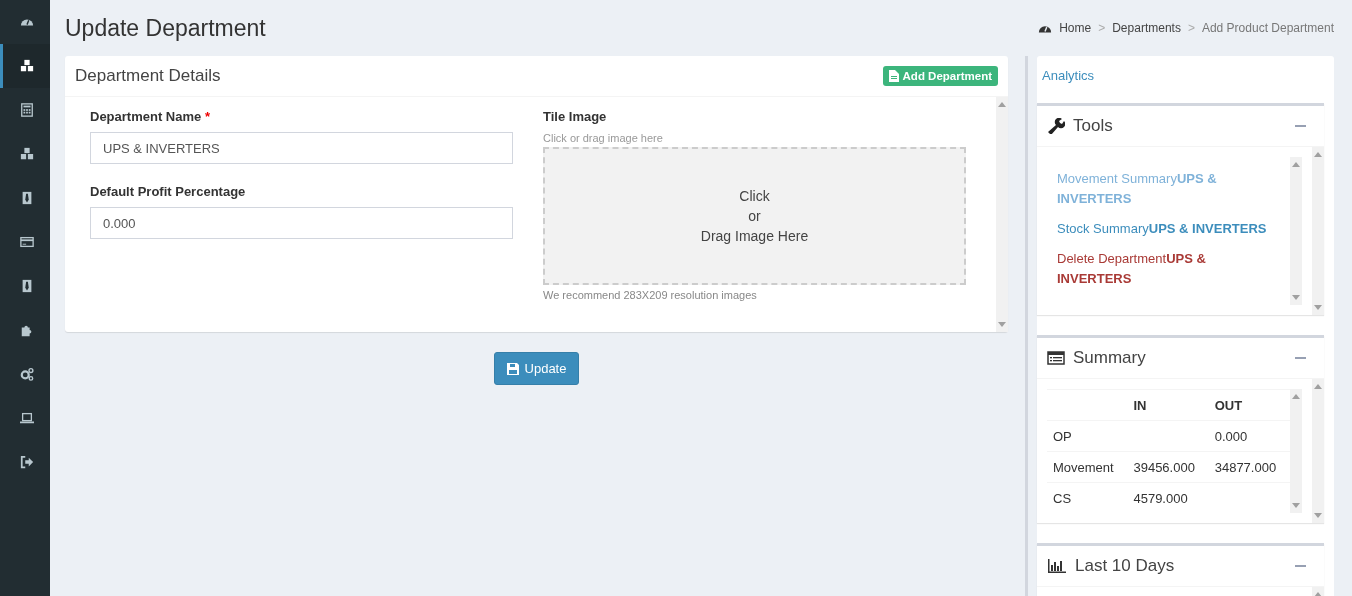  What do you see at coordinates (26, 110) in the screenshot?
I see `calculator-icon` at bounding box center [26, 110].